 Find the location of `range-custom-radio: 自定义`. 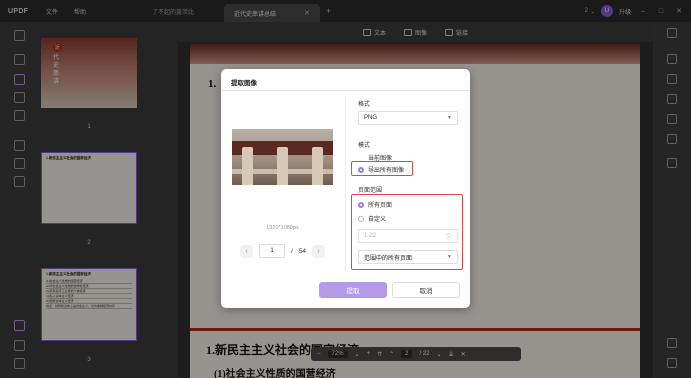

range-custom-radio: 自定义 is located at coordinates (372, 218).